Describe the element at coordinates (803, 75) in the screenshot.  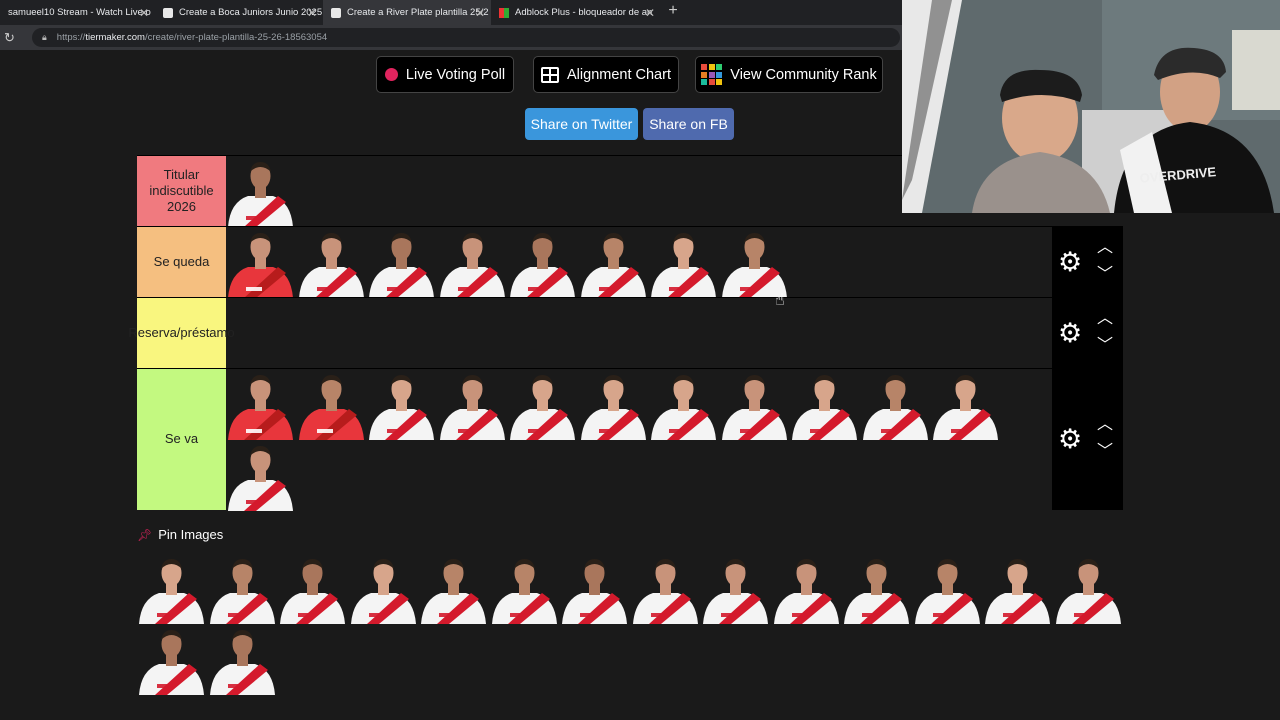
I see `community-rank-label: View Community Rank` at that location.